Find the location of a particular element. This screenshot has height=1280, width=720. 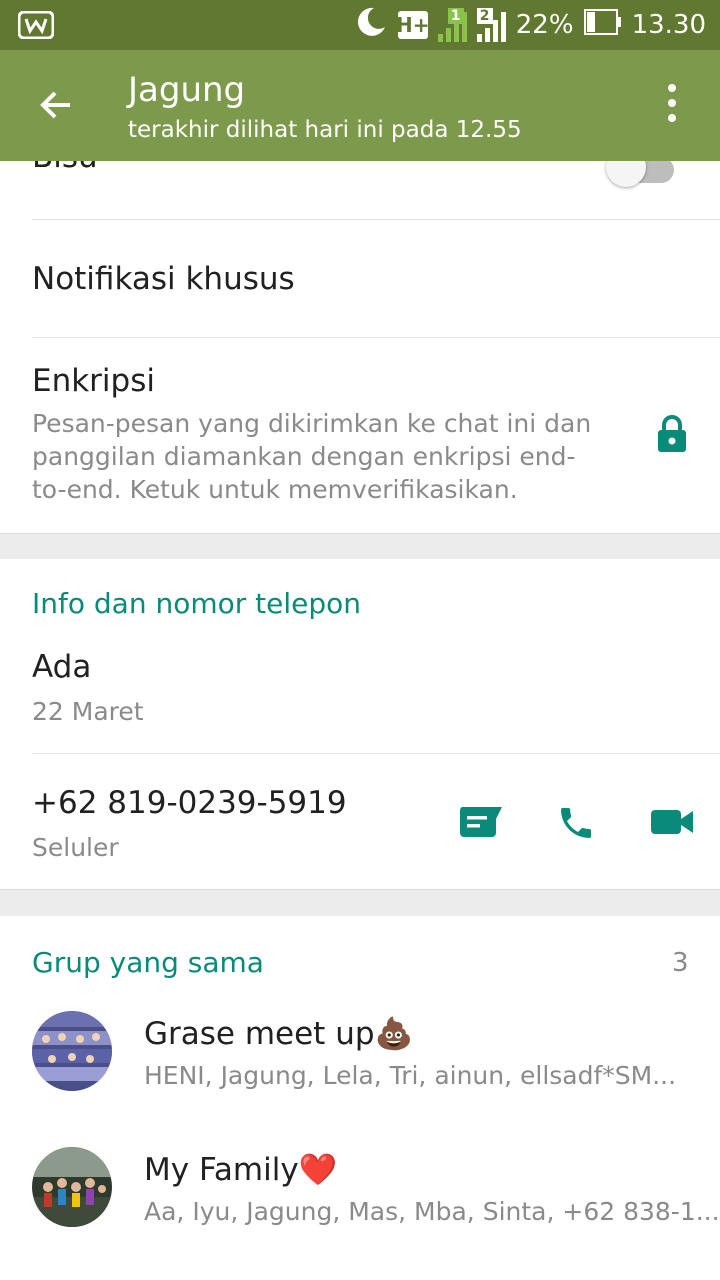

group-name: My Family is located at coordinates (221, 1170).